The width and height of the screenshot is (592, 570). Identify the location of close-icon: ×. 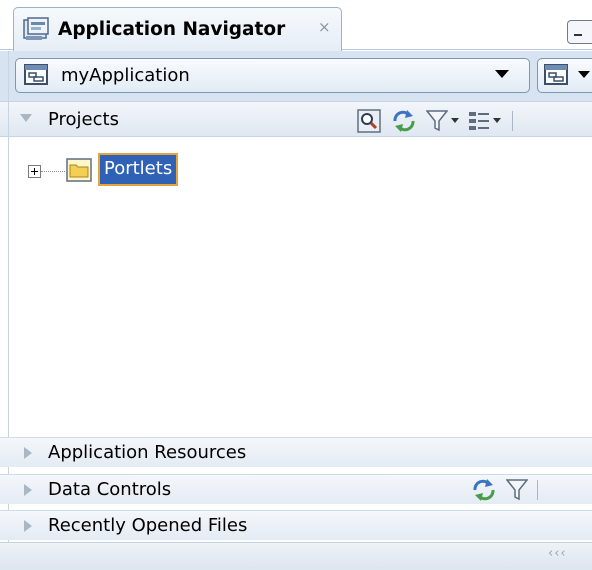
(324, 27).